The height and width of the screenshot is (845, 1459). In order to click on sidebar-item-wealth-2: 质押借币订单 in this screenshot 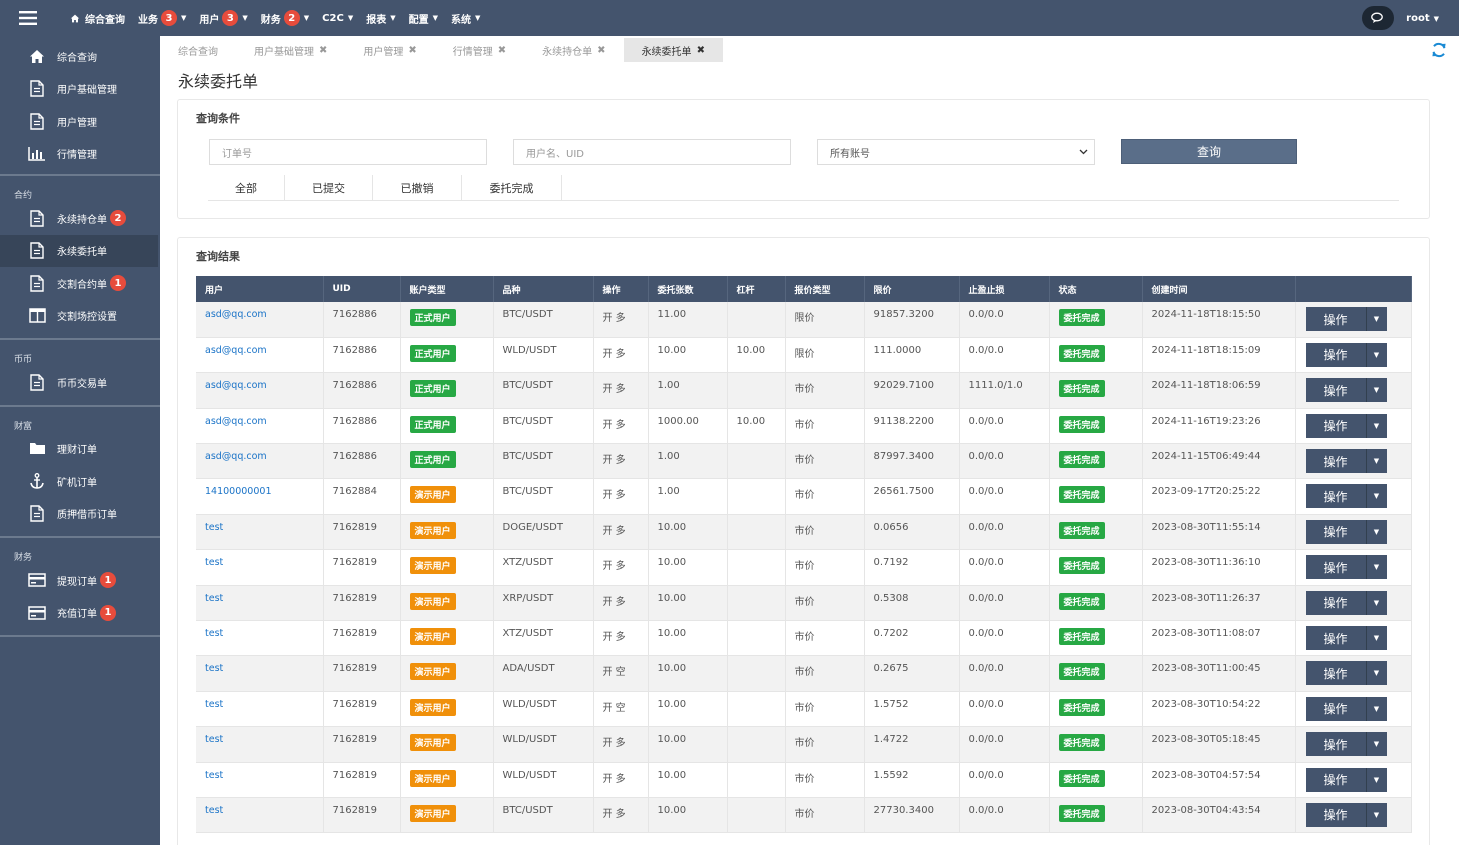, I will do `click(80, 514)`.